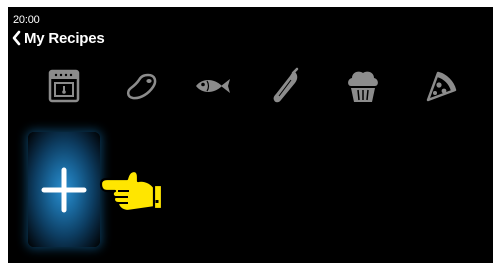  I want to click on pointing-hand-icon, so click(131, 191).